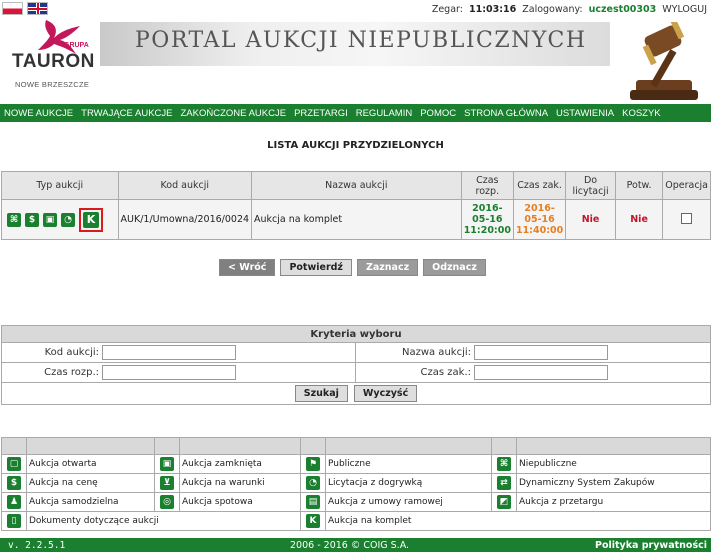  I want to click on nav-rules: REGULAMIN, so click(384, 113).